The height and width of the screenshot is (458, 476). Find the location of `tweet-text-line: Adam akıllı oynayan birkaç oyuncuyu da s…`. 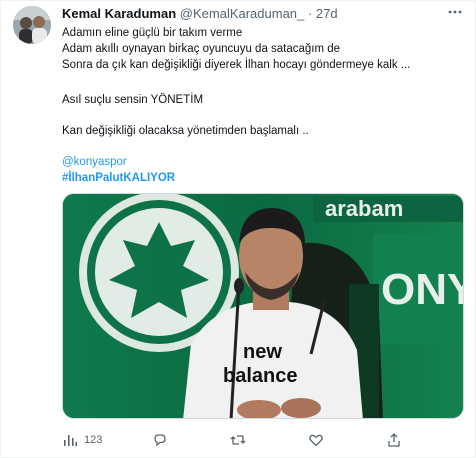

tweet-text-line: Adam akıllı oynayan birkaç oyuncuyu da s… is located at coordinates (201, 49).